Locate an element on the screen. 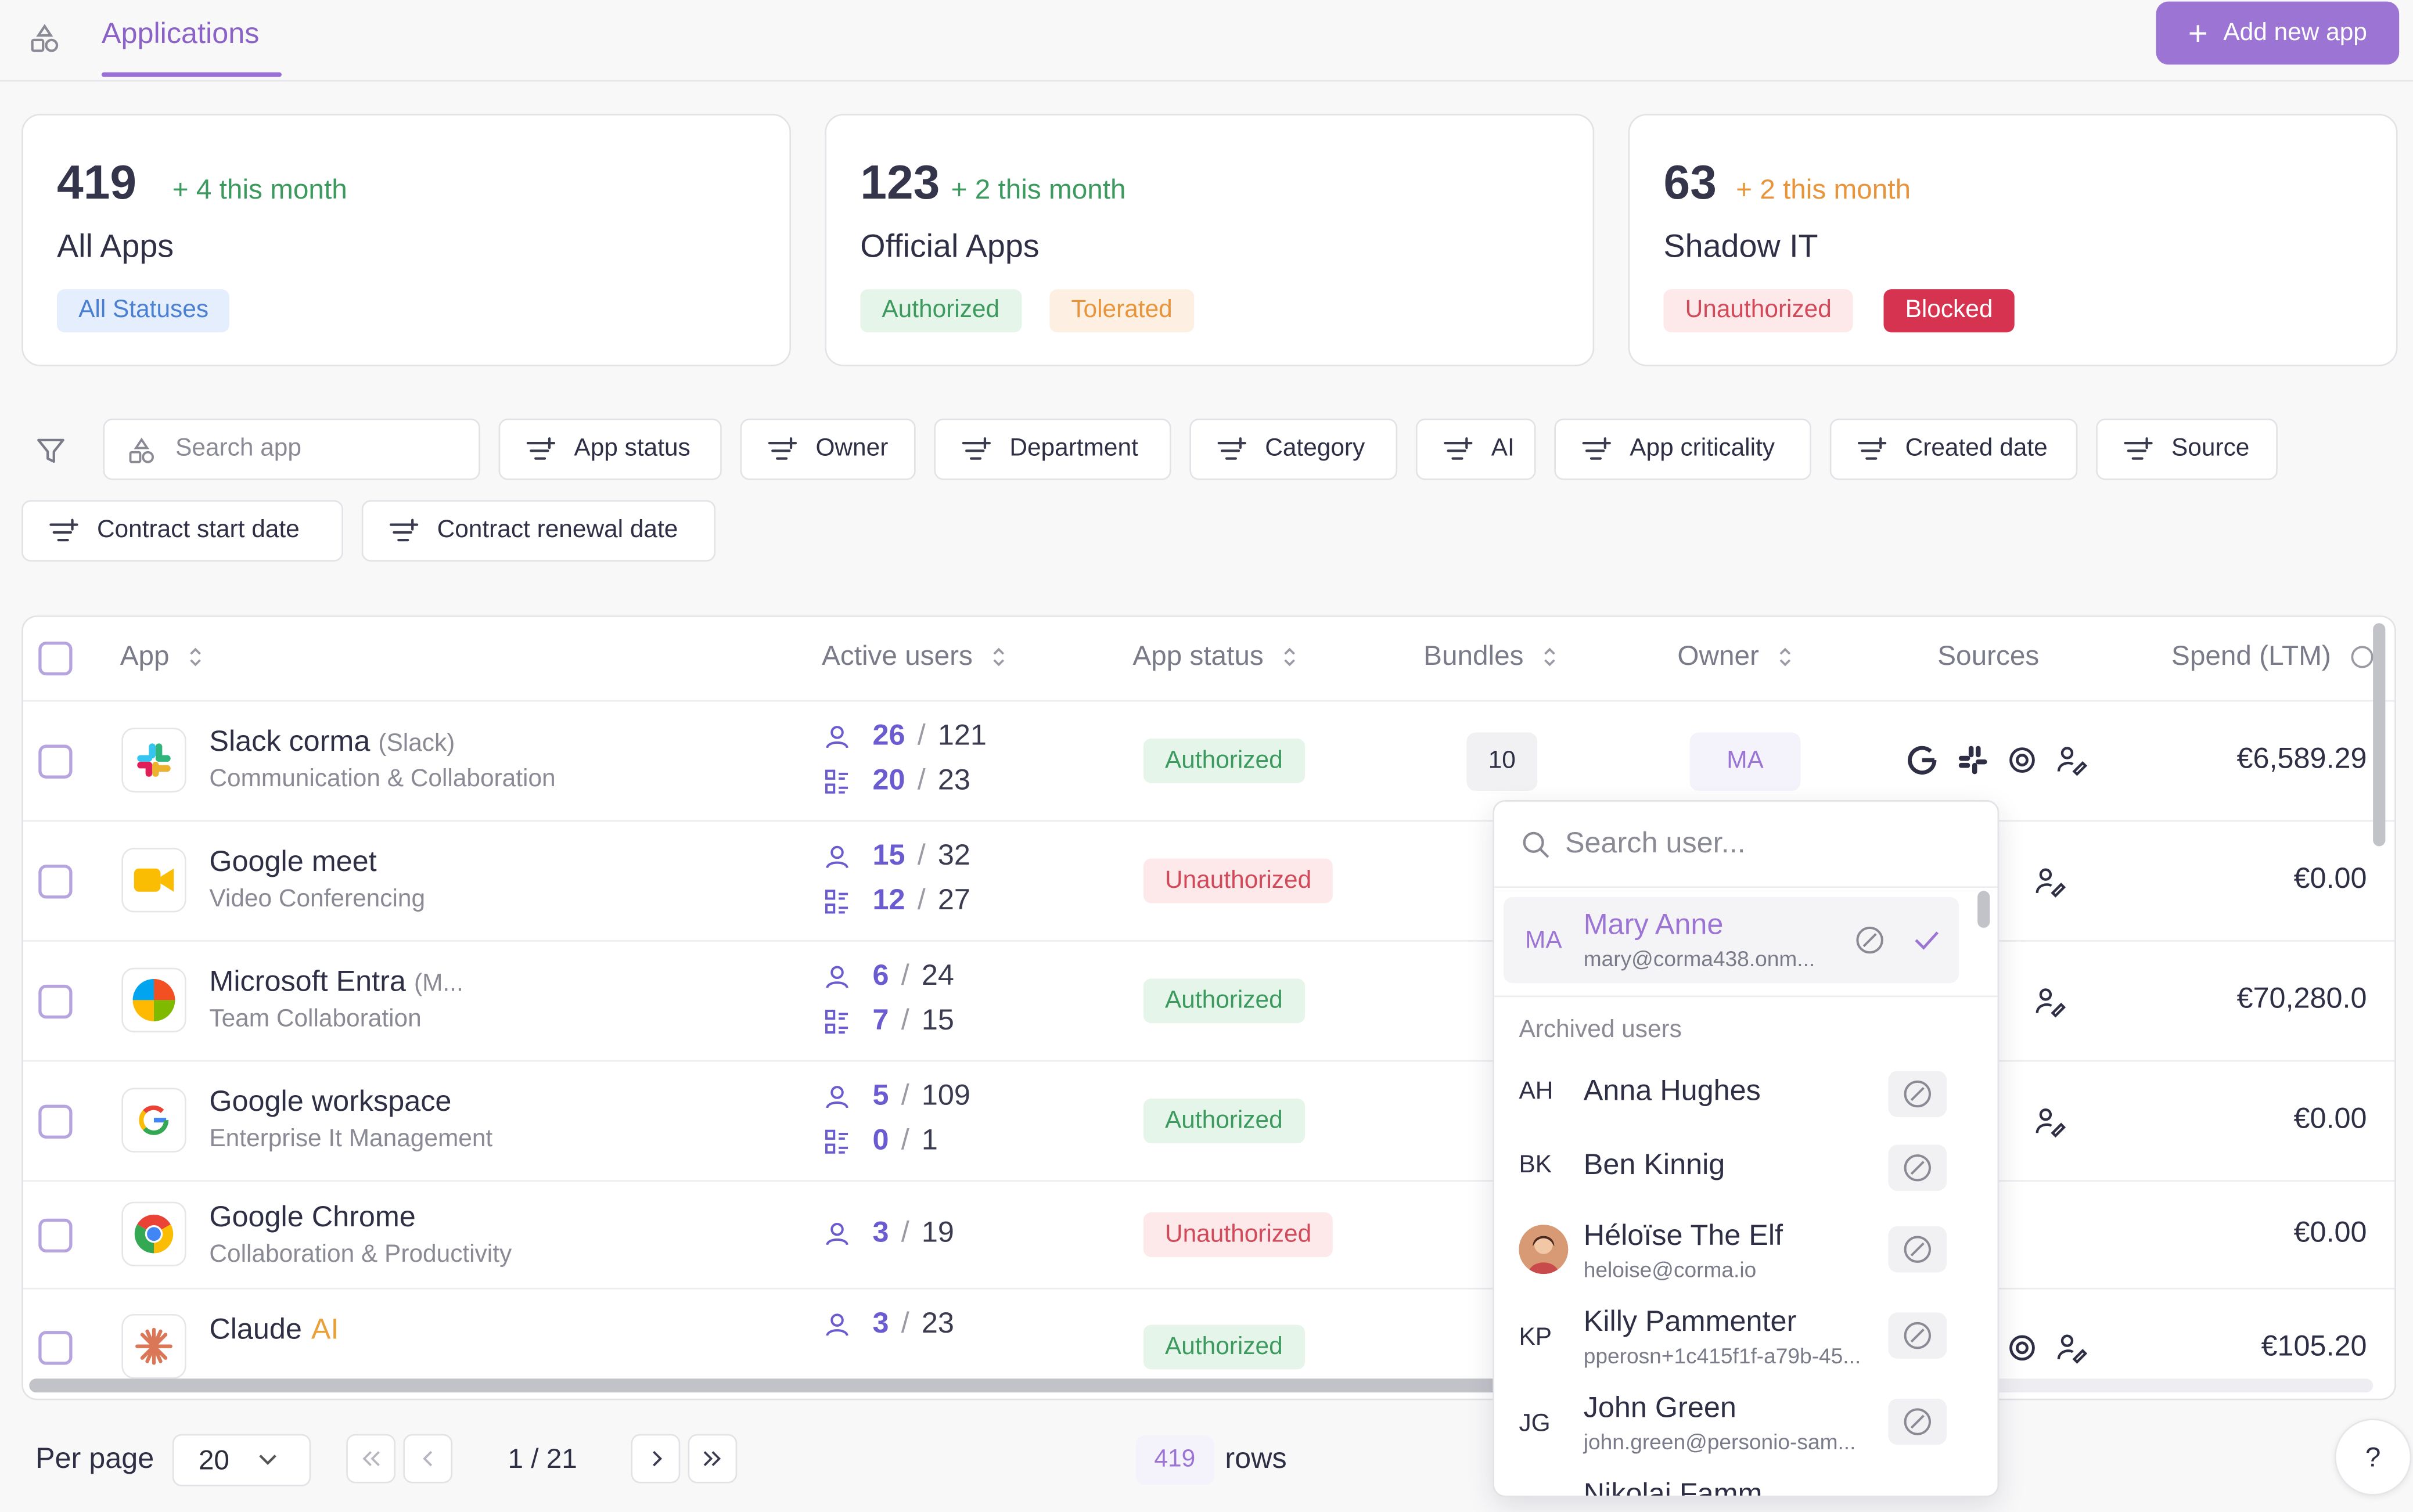 This screenshot has width=2413, height=1512. filter-contract-renewal-date: Contract renewal date is located at coordinates (538, 531).